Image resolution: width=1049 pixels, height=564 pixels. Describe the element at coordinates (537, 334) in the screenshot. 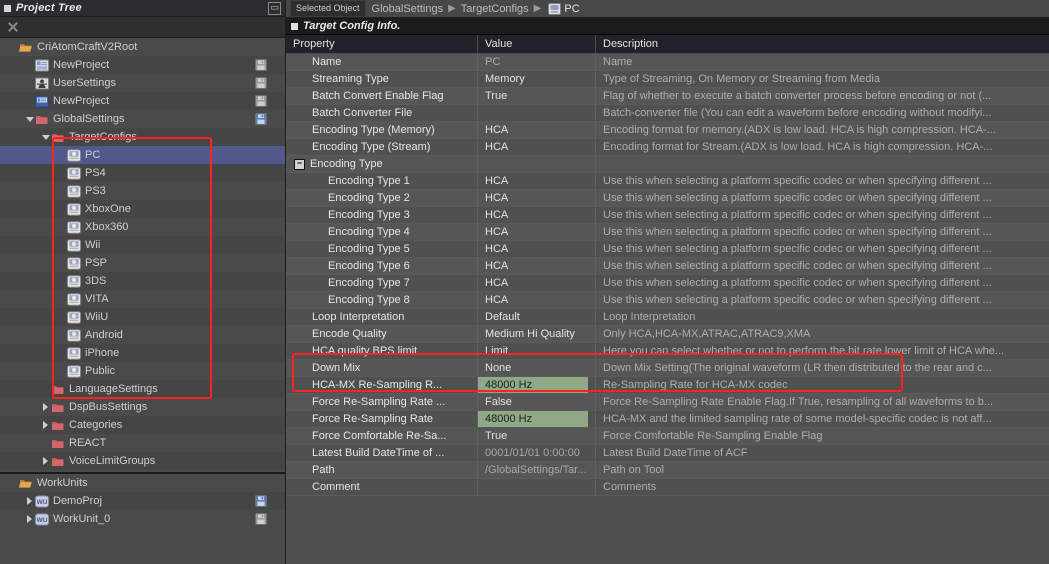

I see `property-value-cell: Medium Hi Quality` at that location.